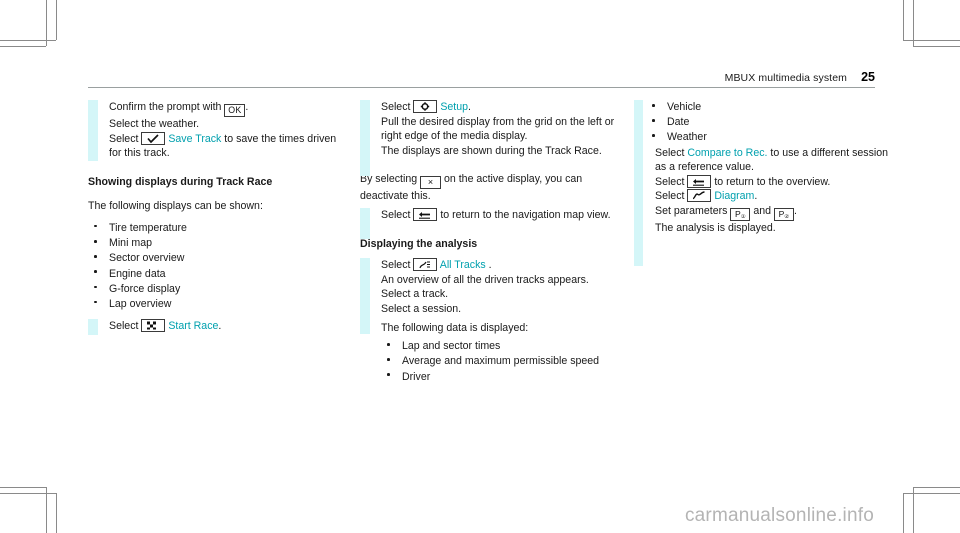 Image resolution: width=960 pixels, height=533 pixels. I want to click on list-item: Lap overview, so click(215, 304).